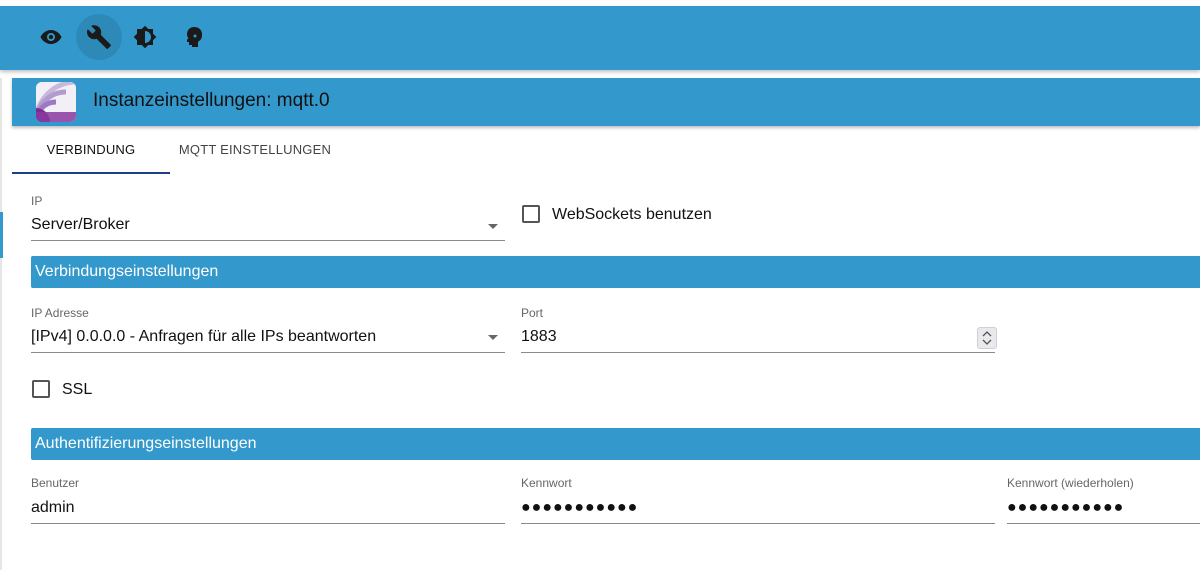  What do you see at coordinates (145, 37) in the screenshot?
I see `brightness-icon` at bounding box center [145, 37].